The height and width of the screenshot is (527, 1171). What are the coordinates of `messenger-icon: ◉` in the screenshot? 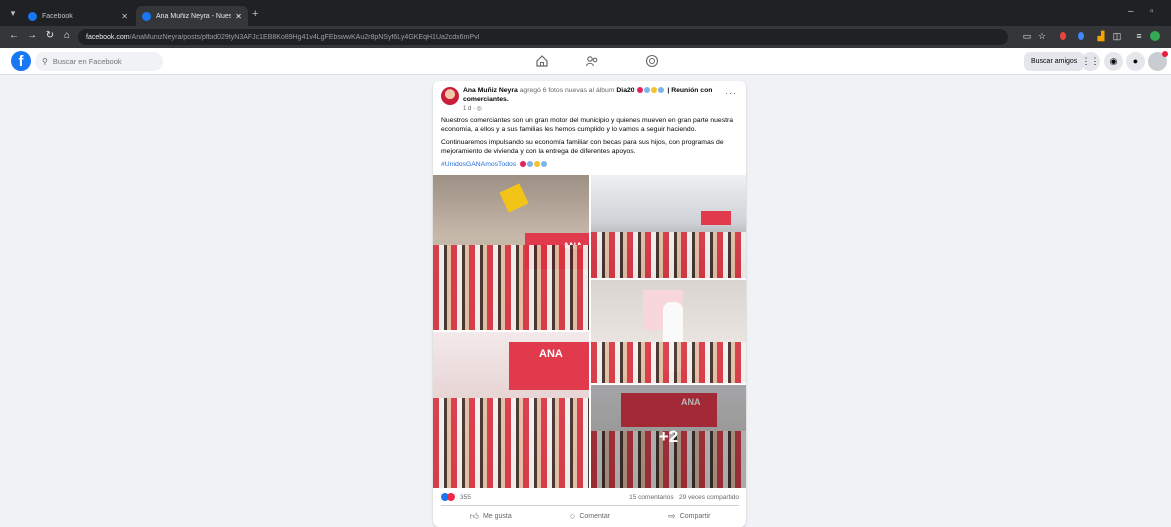 It's located at (1113, 61).